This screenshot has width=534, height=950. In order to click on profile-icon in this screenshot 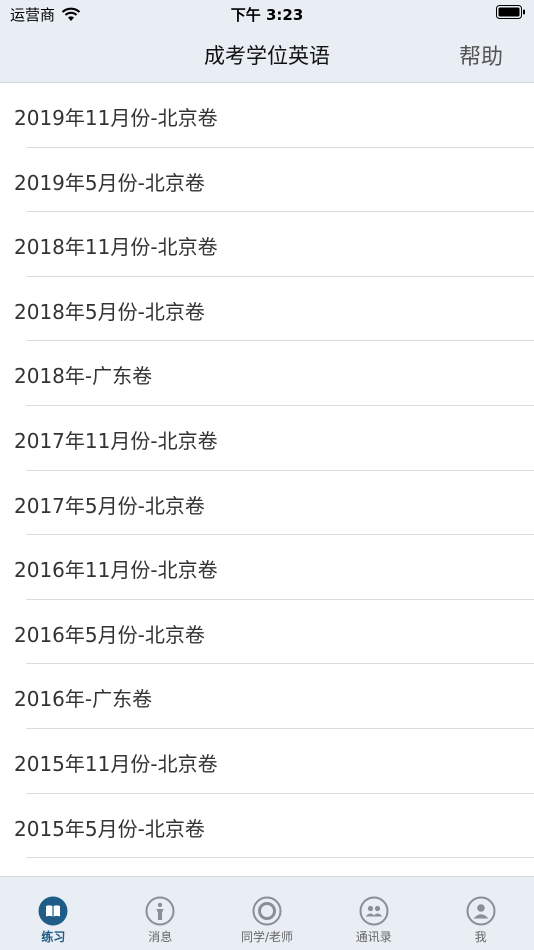, I will do `click(481, 911)`.